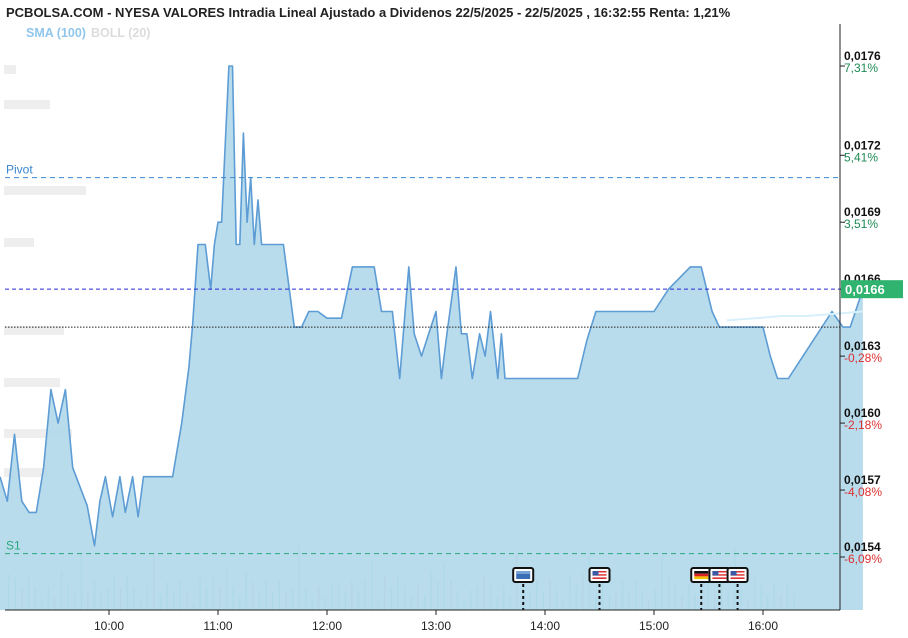  What do you see at coordinates (861, 68) in the screenshot?
I see `y-tick-pct: 7,31%` at bounding box center [861, 68].